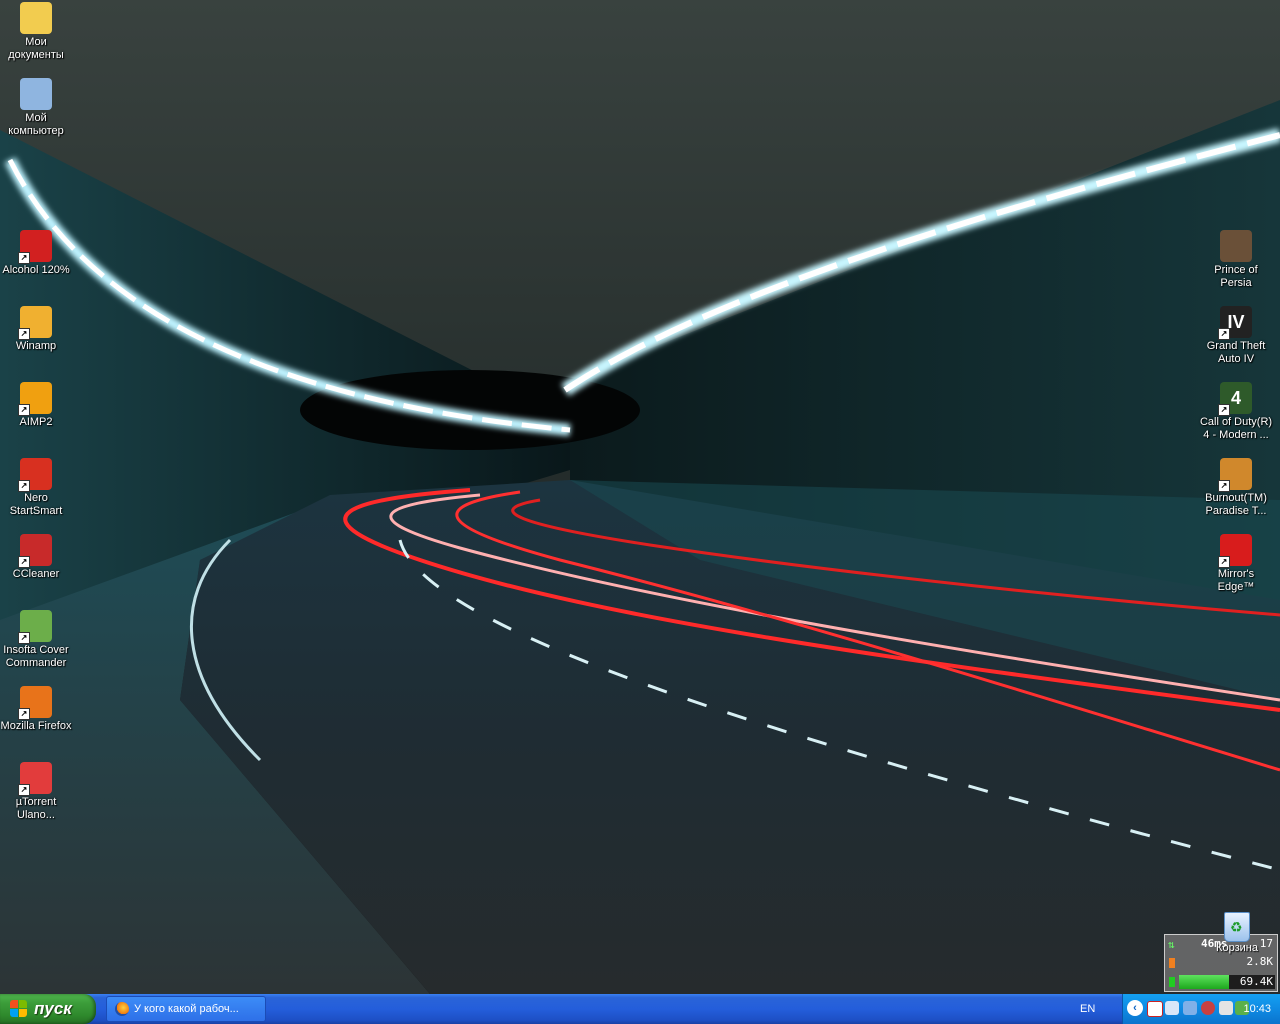 This screenshot has width=1280, height=1024. I want to click on gta-iv-icon: IV ↗, so click(1235, 323).